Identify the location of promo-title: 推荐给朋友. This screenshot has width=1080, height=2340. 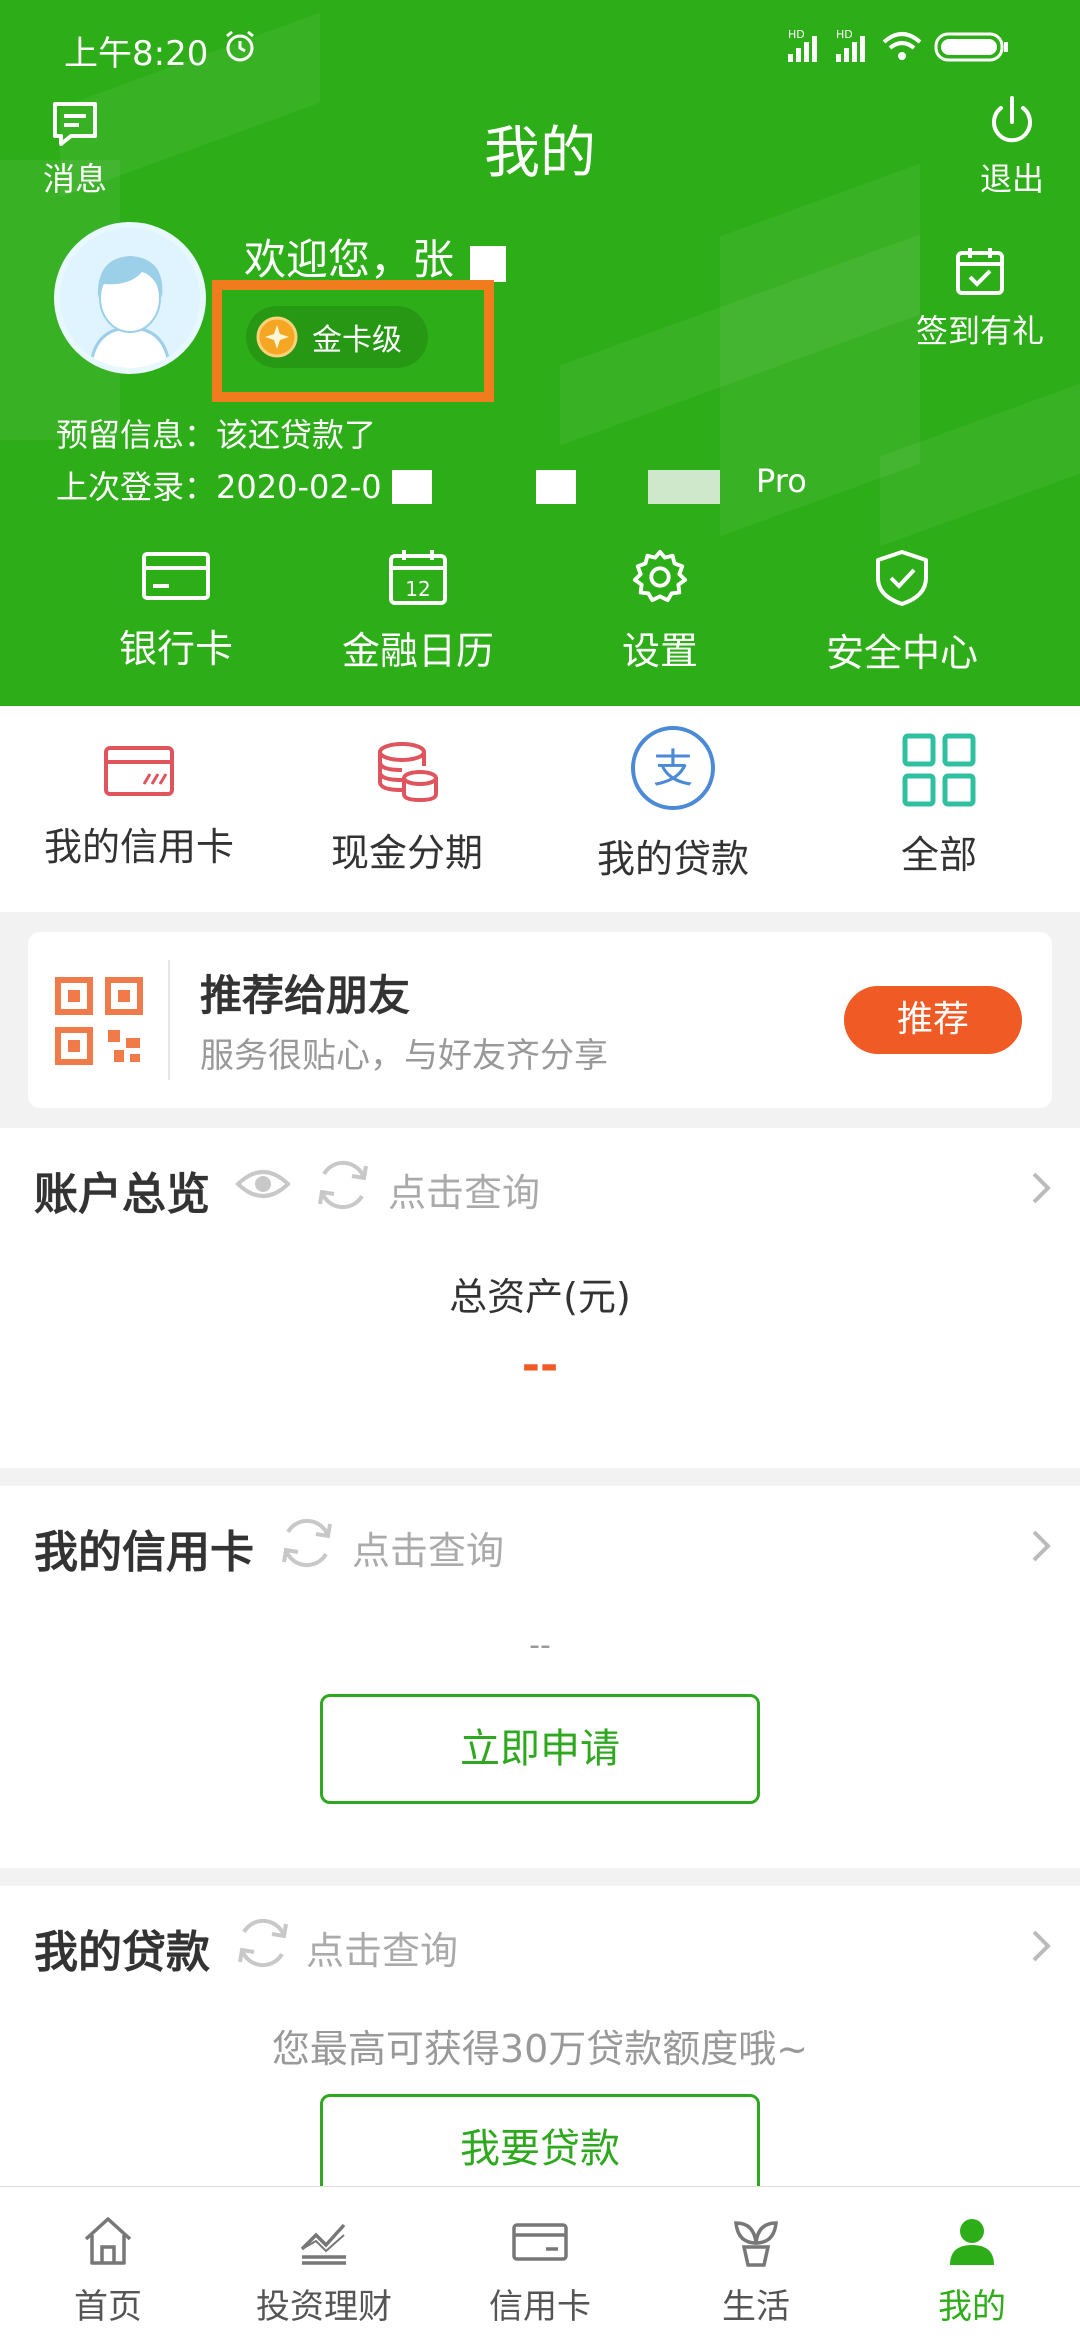
(305, 995).